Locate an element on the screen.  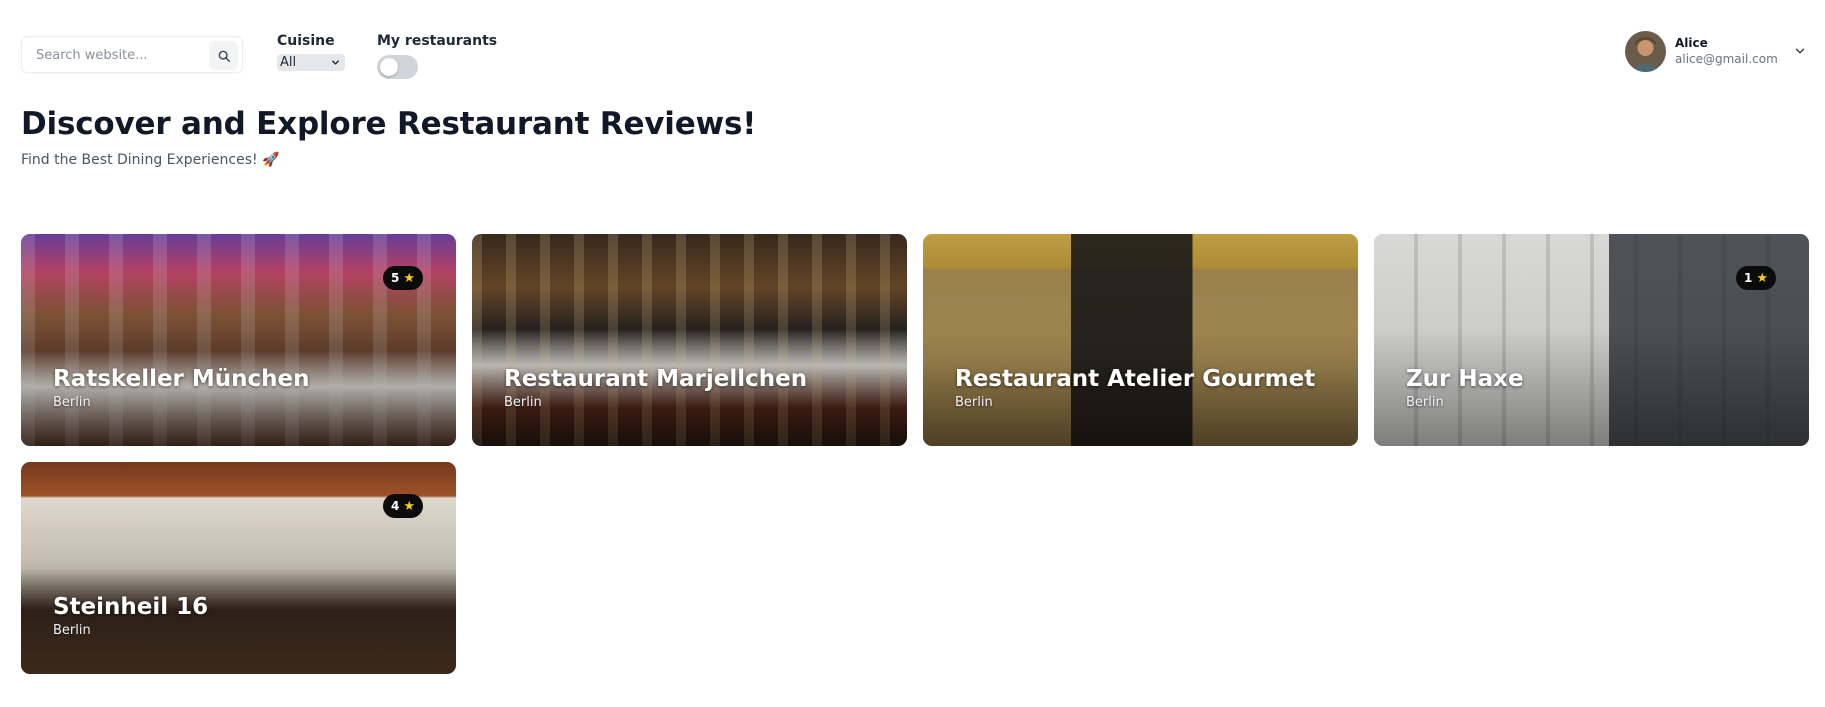
page-title: Discover and Explore Restaurant Reviews! is located at coordinates (389, 124).